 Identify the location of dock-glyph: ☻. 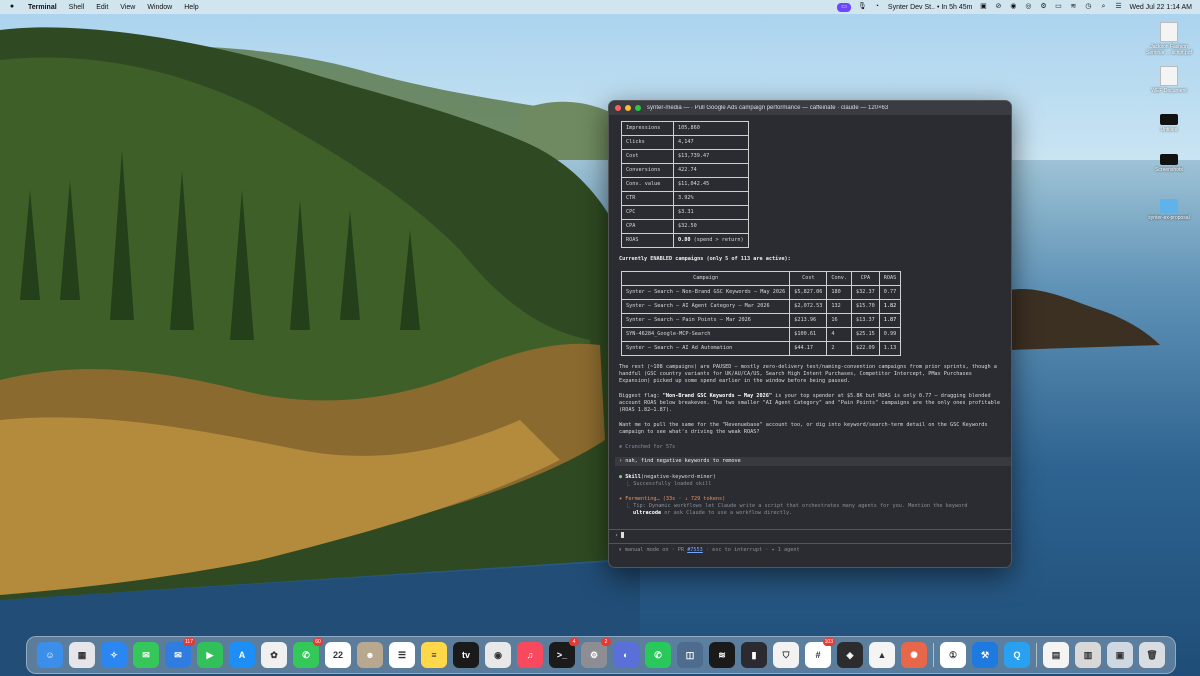
(370, 655).